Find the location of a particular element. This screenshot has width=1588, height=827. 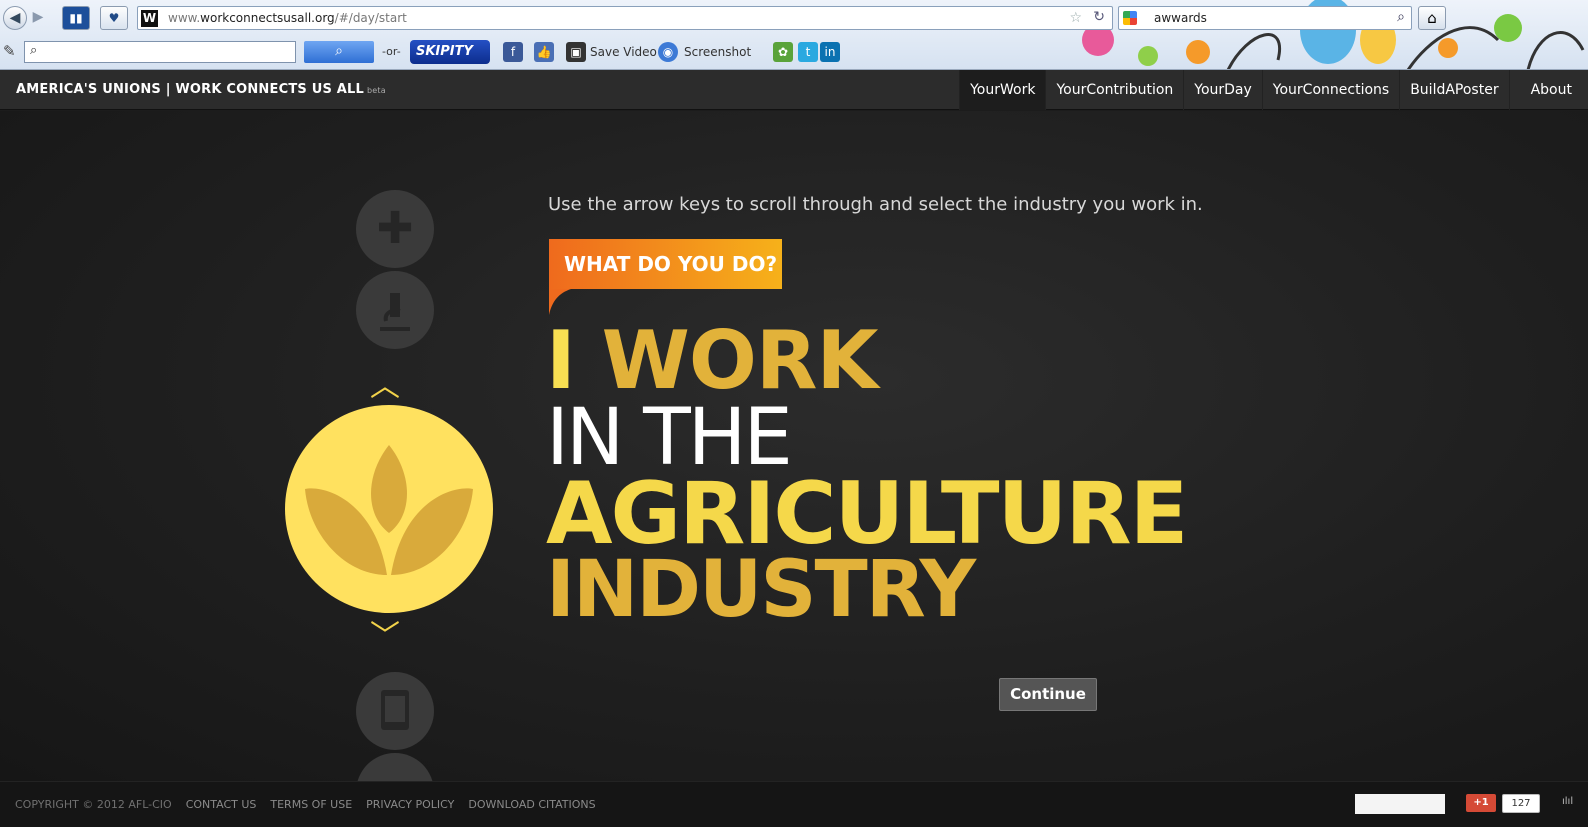

reload-icon: ↻ is located at coordinates (1099, 17).